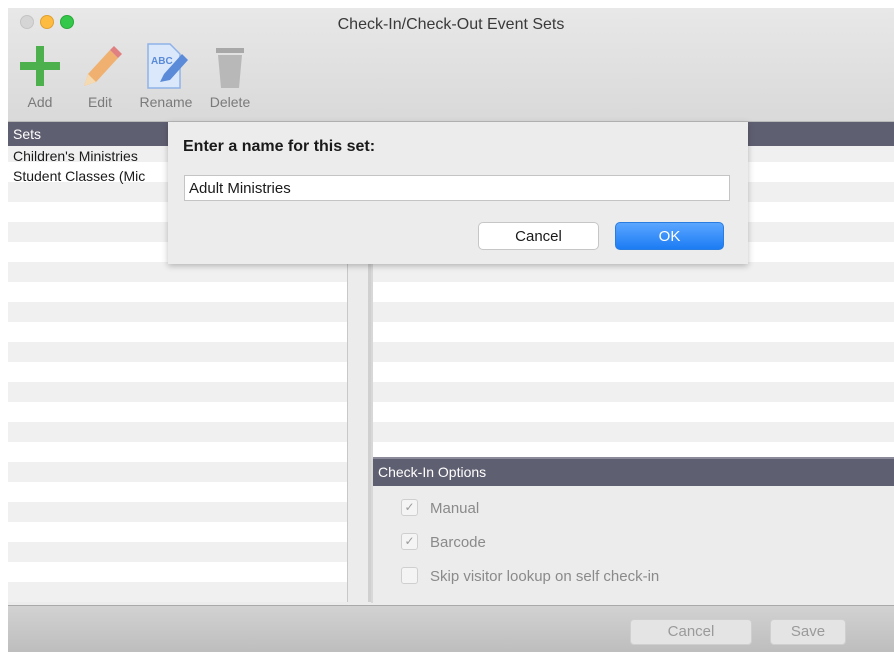 The width and height of the screenshot is (894, 652). I want to click on add-label: Add, so click(40, 102).